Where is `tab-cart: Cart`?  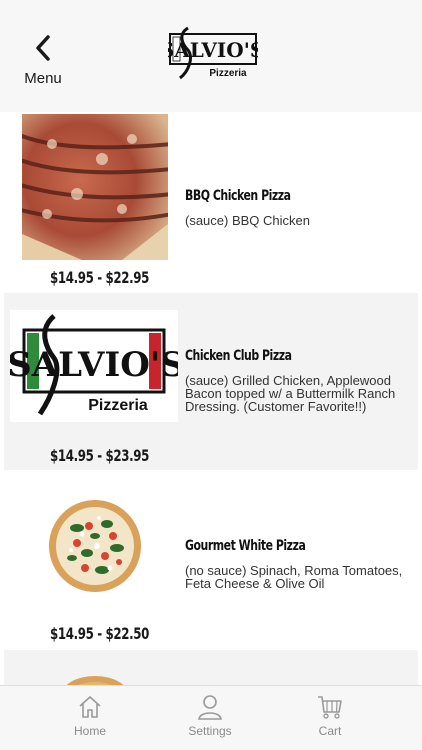 tab-cart: Cart is located at coordinates (330, 716).